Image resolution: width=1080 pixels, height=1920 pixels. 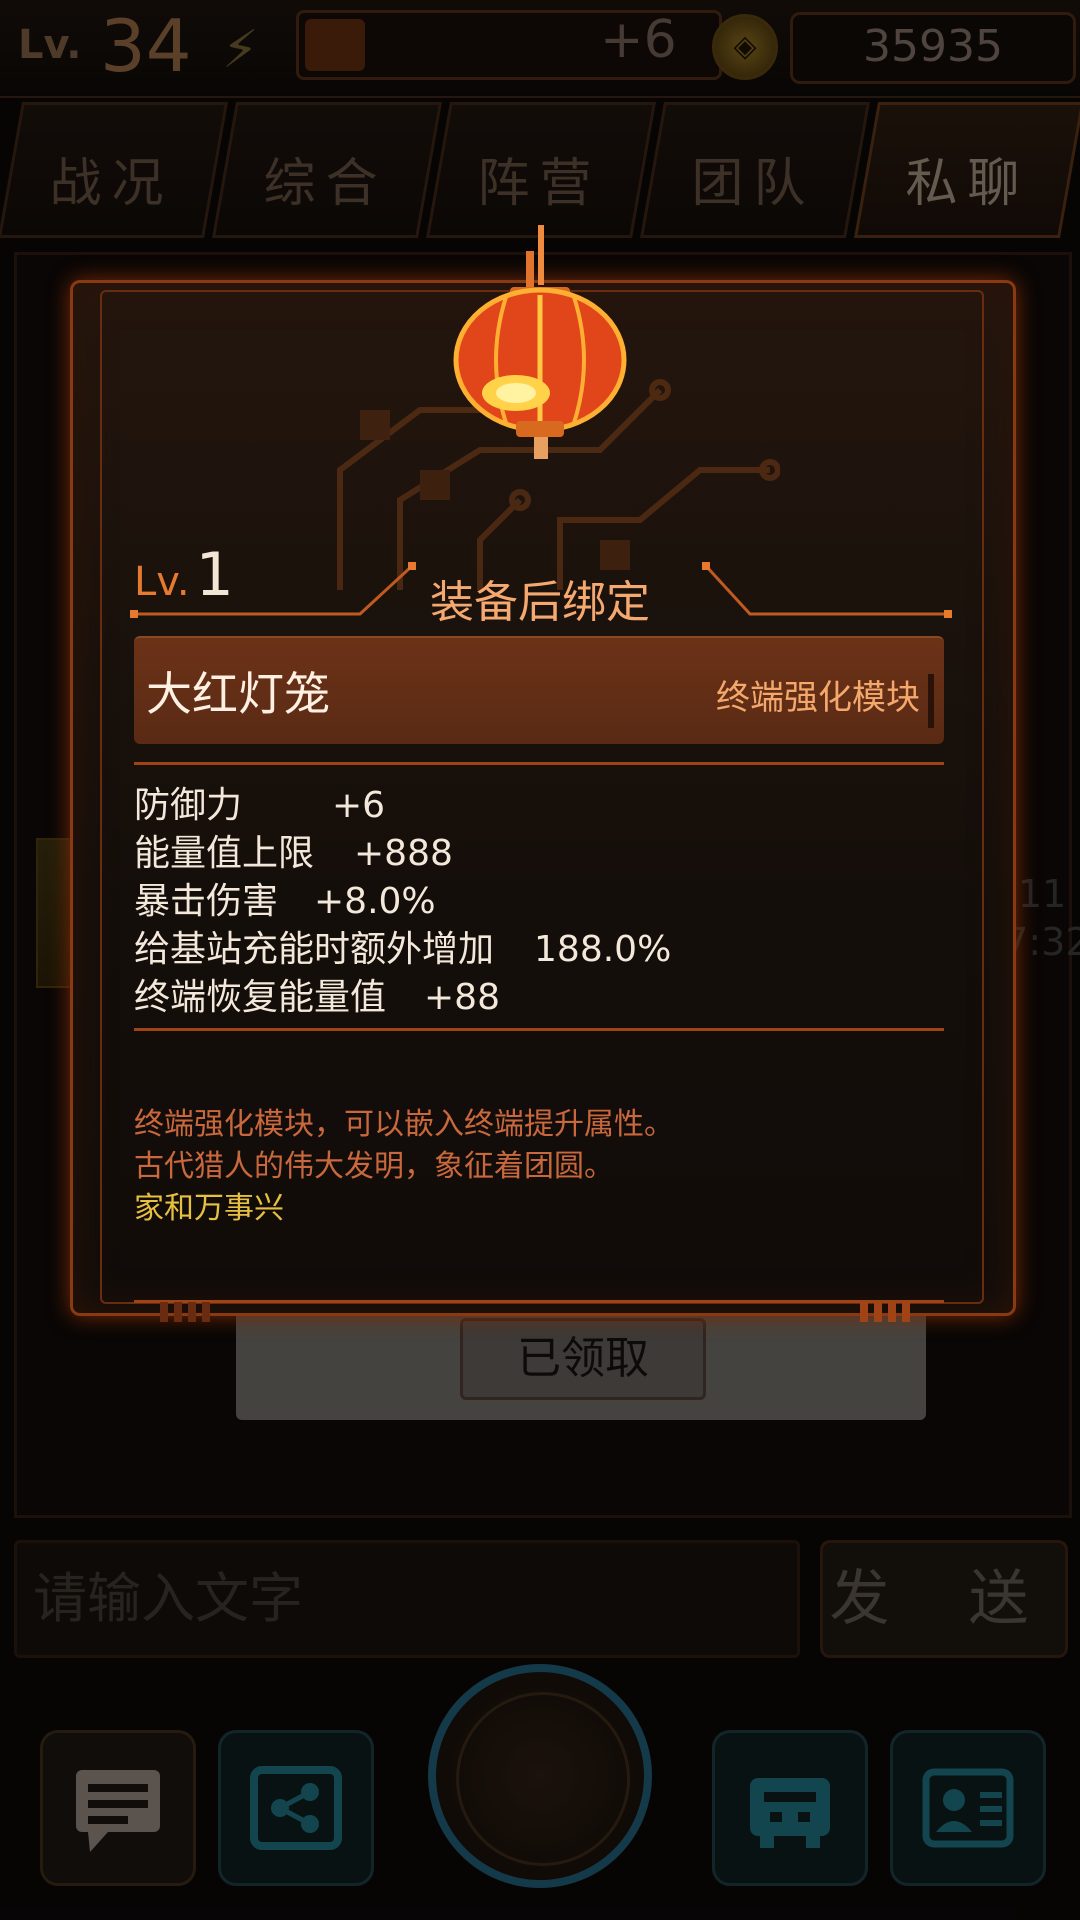 I want to click on name-bar-tick, so click(x=931, y=701).